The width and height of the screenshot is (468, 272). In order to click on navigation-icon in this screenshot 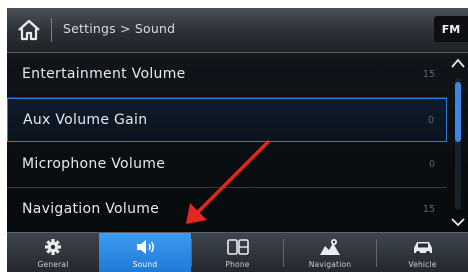, I will do `click(330, 247)`.